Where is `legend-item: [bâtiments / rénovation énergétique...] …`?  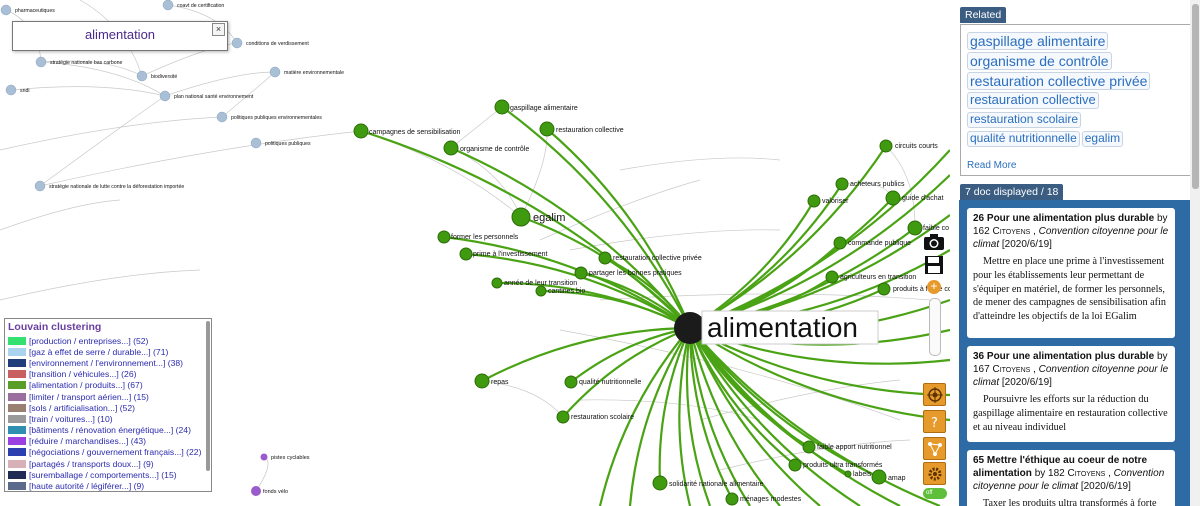
legend-item: [bâtiments / rénovation énergétique...] … is located at coordinates (108, 430).